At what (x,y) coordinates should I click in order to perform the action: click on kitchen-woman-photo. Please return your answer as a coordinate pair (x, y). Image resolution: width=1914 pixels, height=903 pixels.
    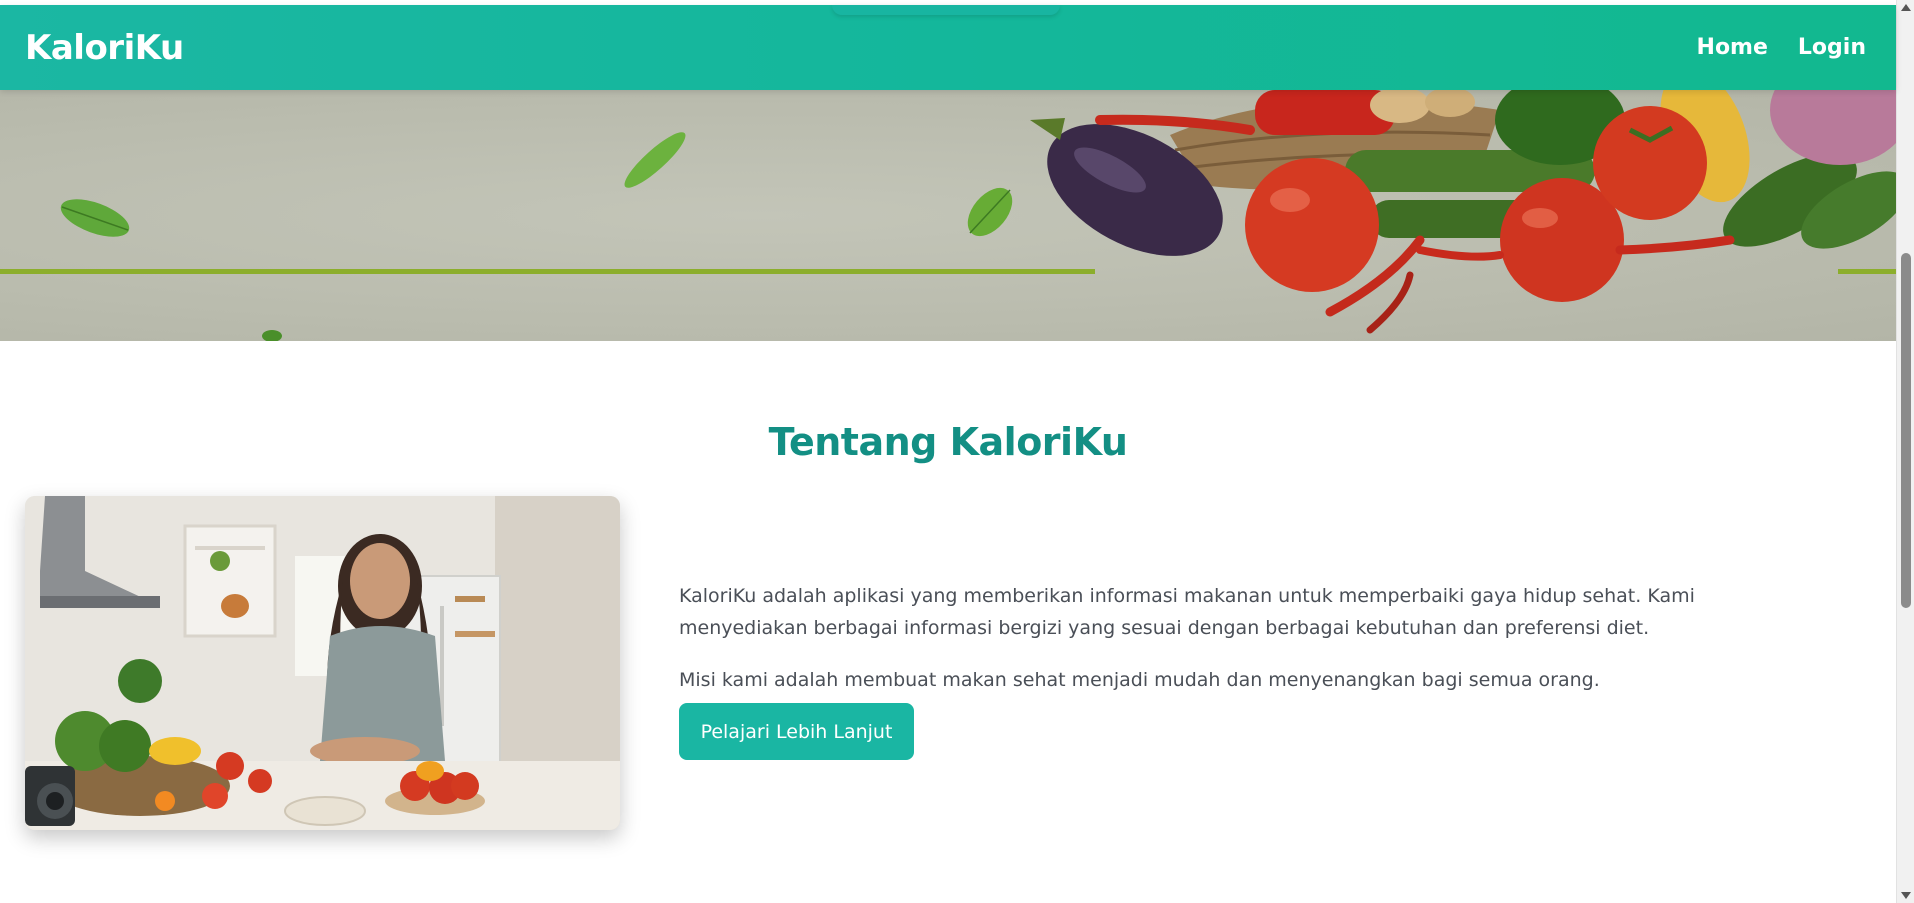
    Looking at the image, I should click on (322, 663).